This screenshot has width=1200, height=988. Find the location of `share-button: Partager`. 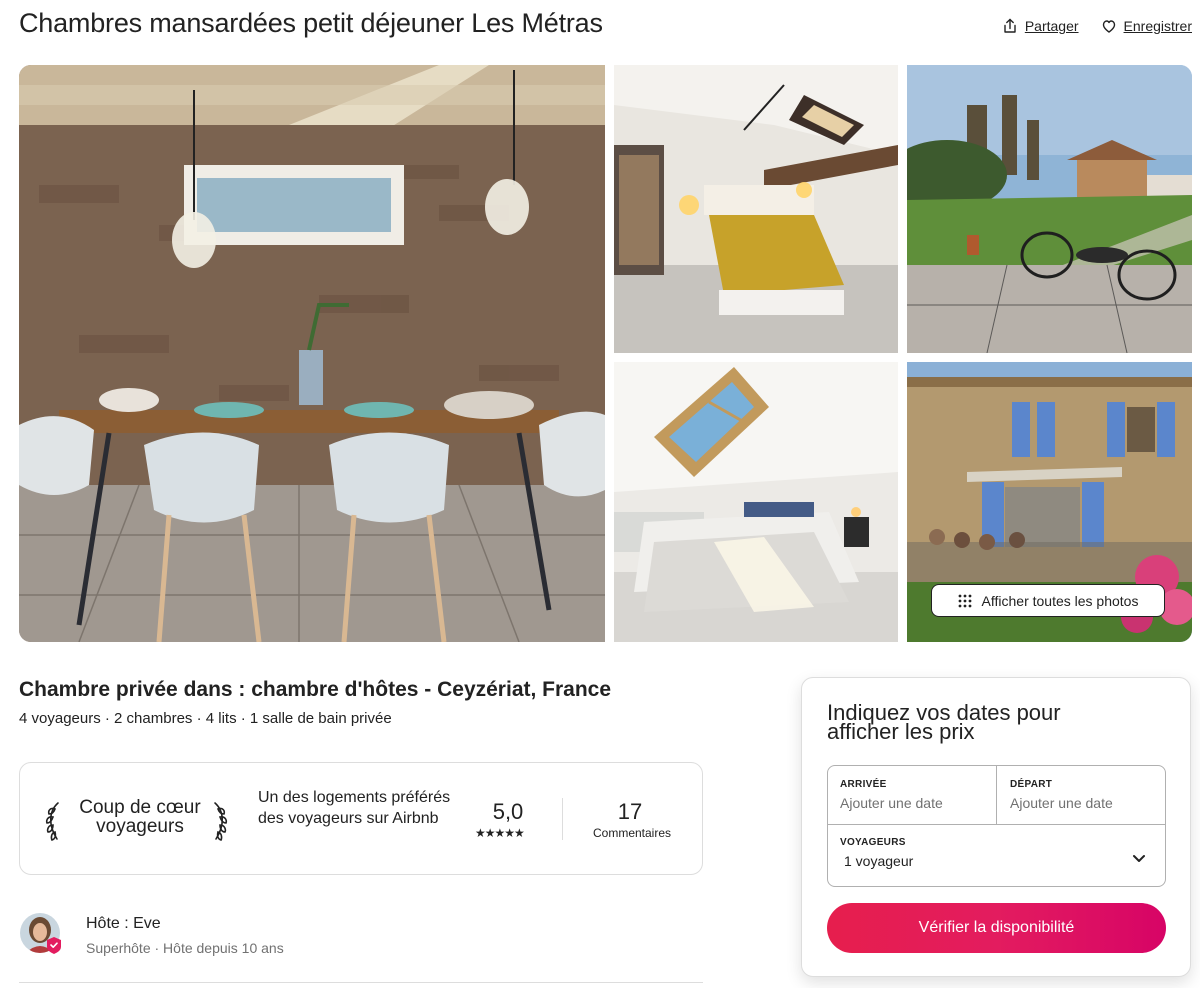

share-button: Partager is located at coordinates (1040, 26).